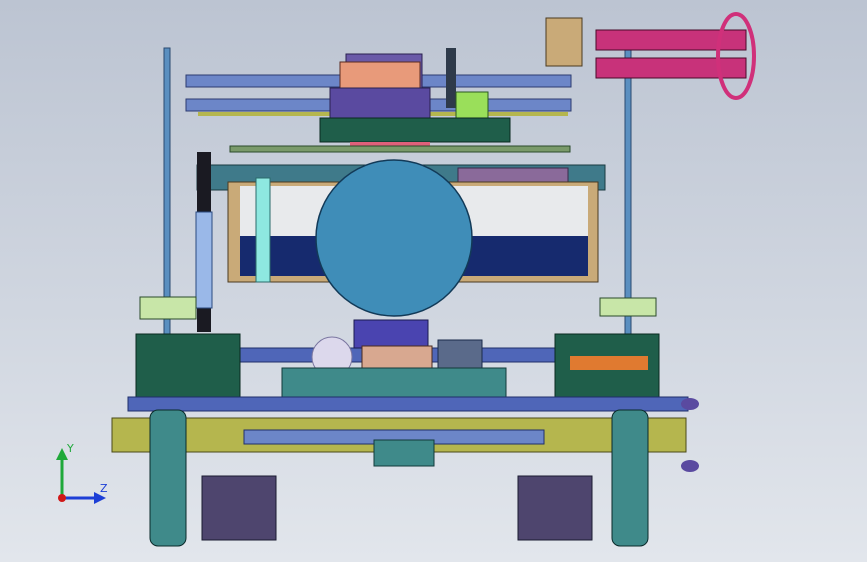  I want to click on gearbox-right, so click(460, 356).